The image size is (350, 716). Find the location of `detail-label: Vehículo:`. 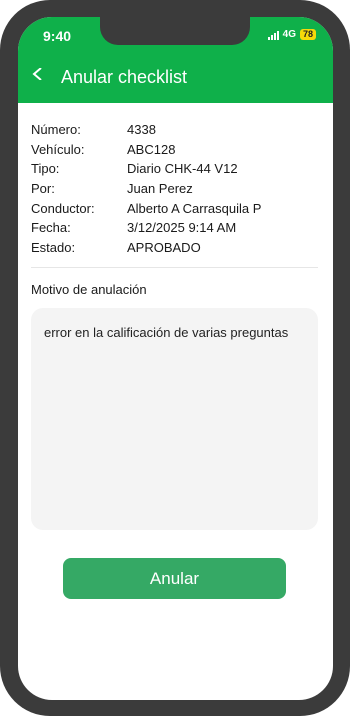

detail-label: Vehículo: is located at coordinates (58, 149).